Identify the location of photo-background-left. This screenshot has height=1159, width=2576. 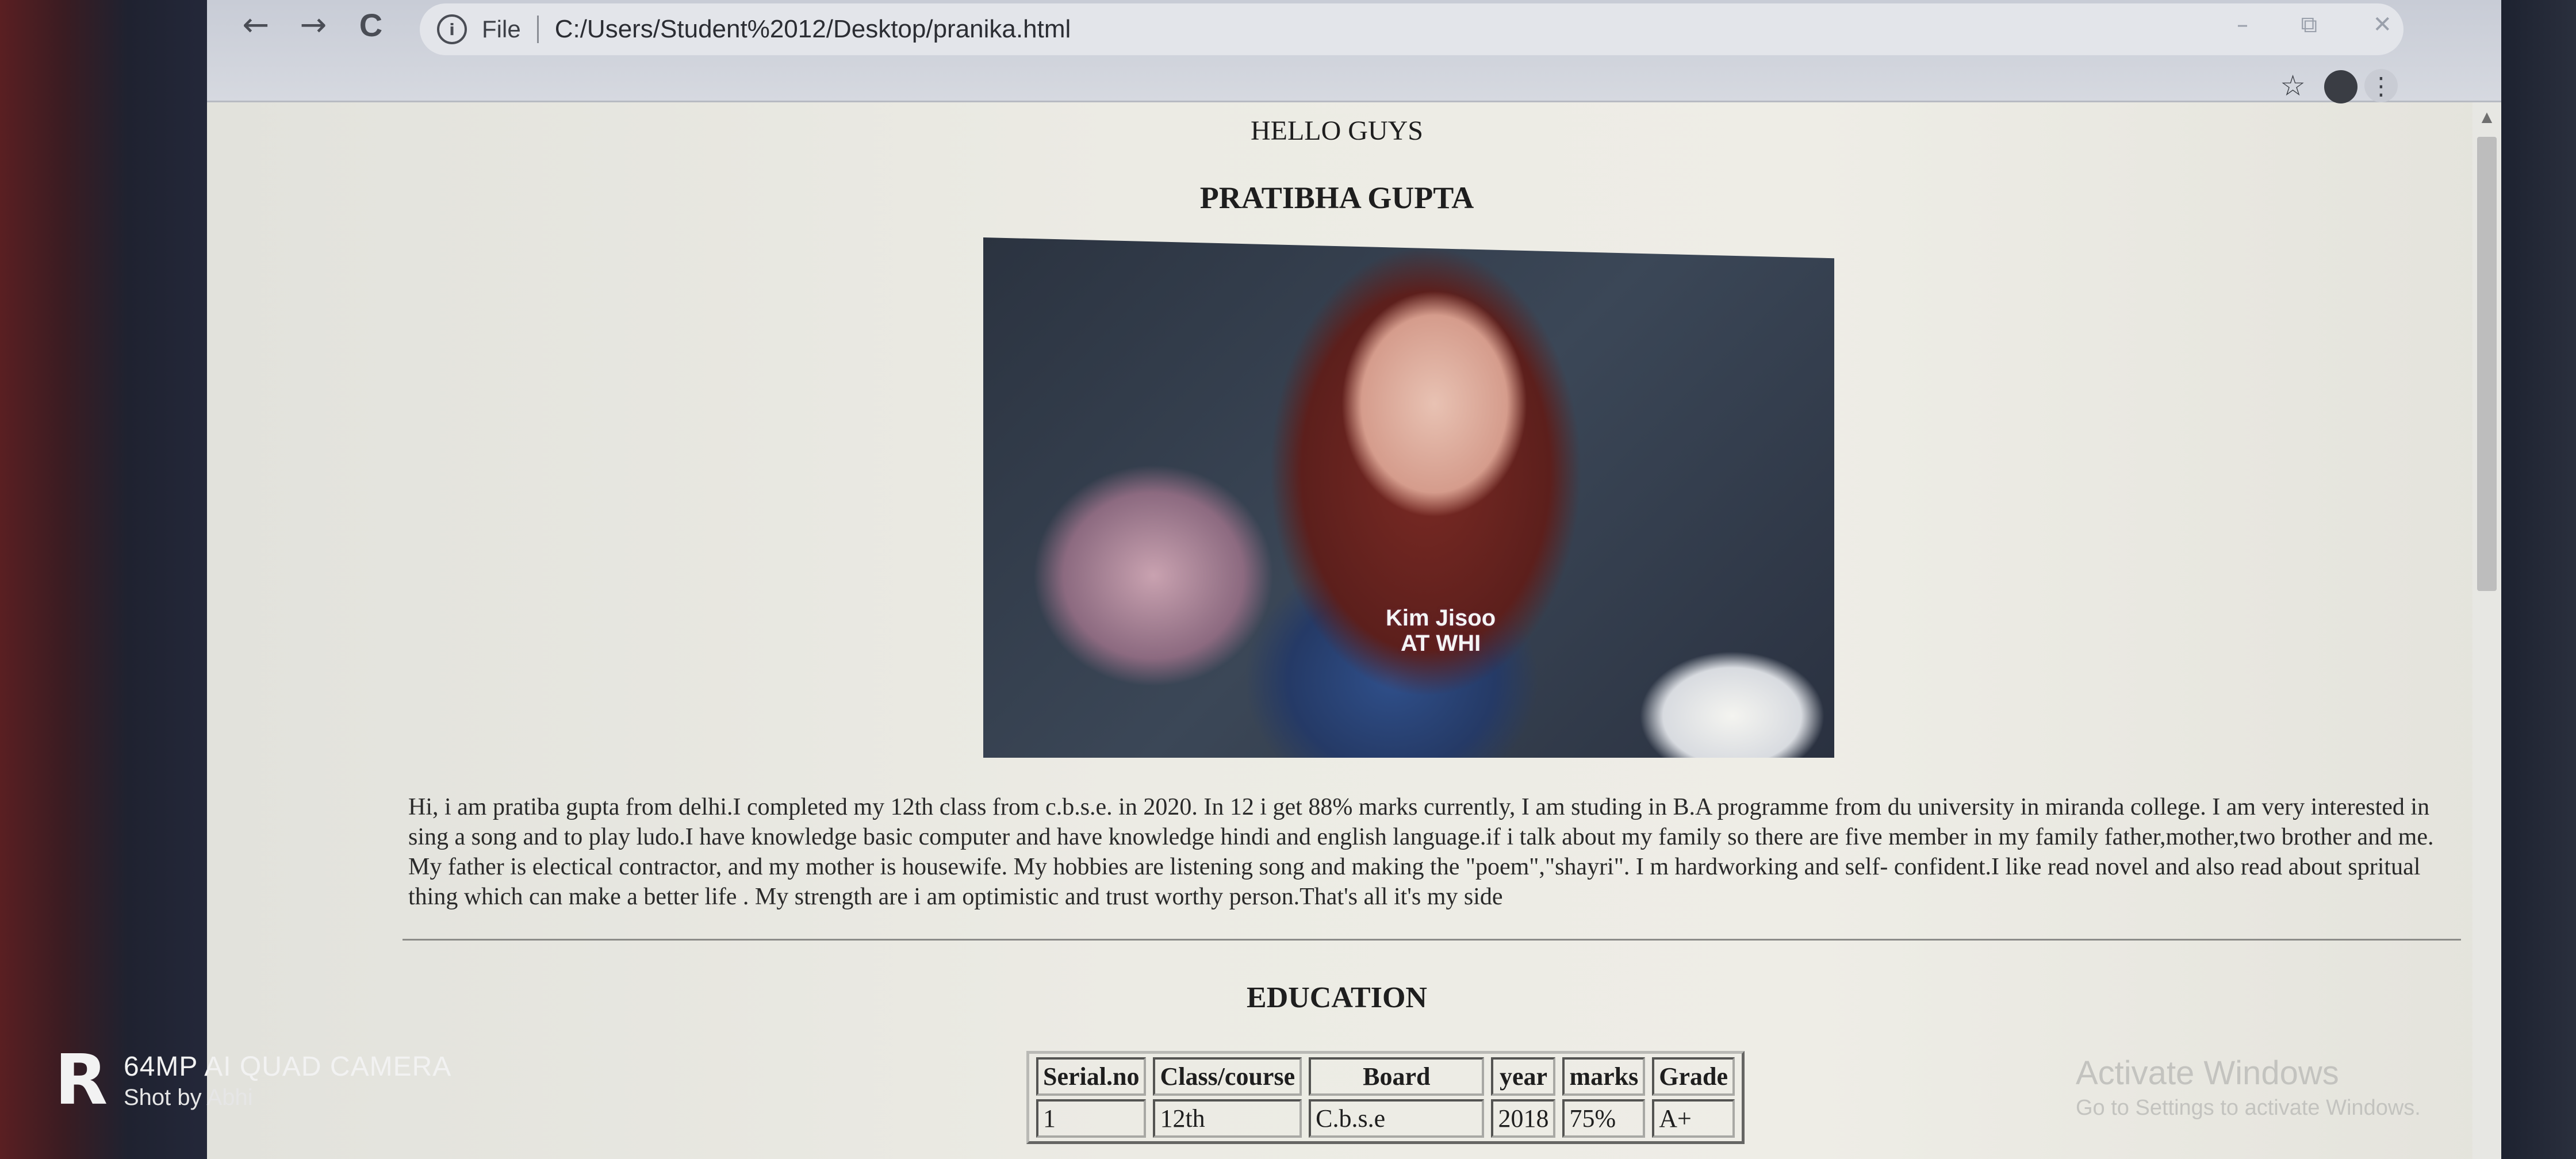
(106, 579).